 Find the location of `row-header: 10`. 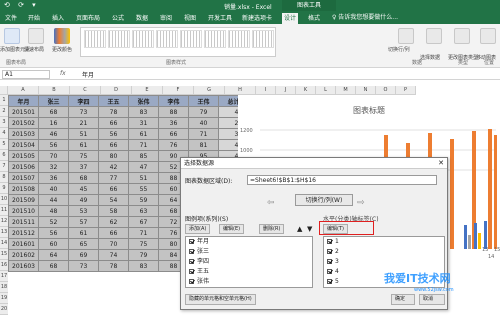

row-header: 10 is located at coordinates (4, 199).